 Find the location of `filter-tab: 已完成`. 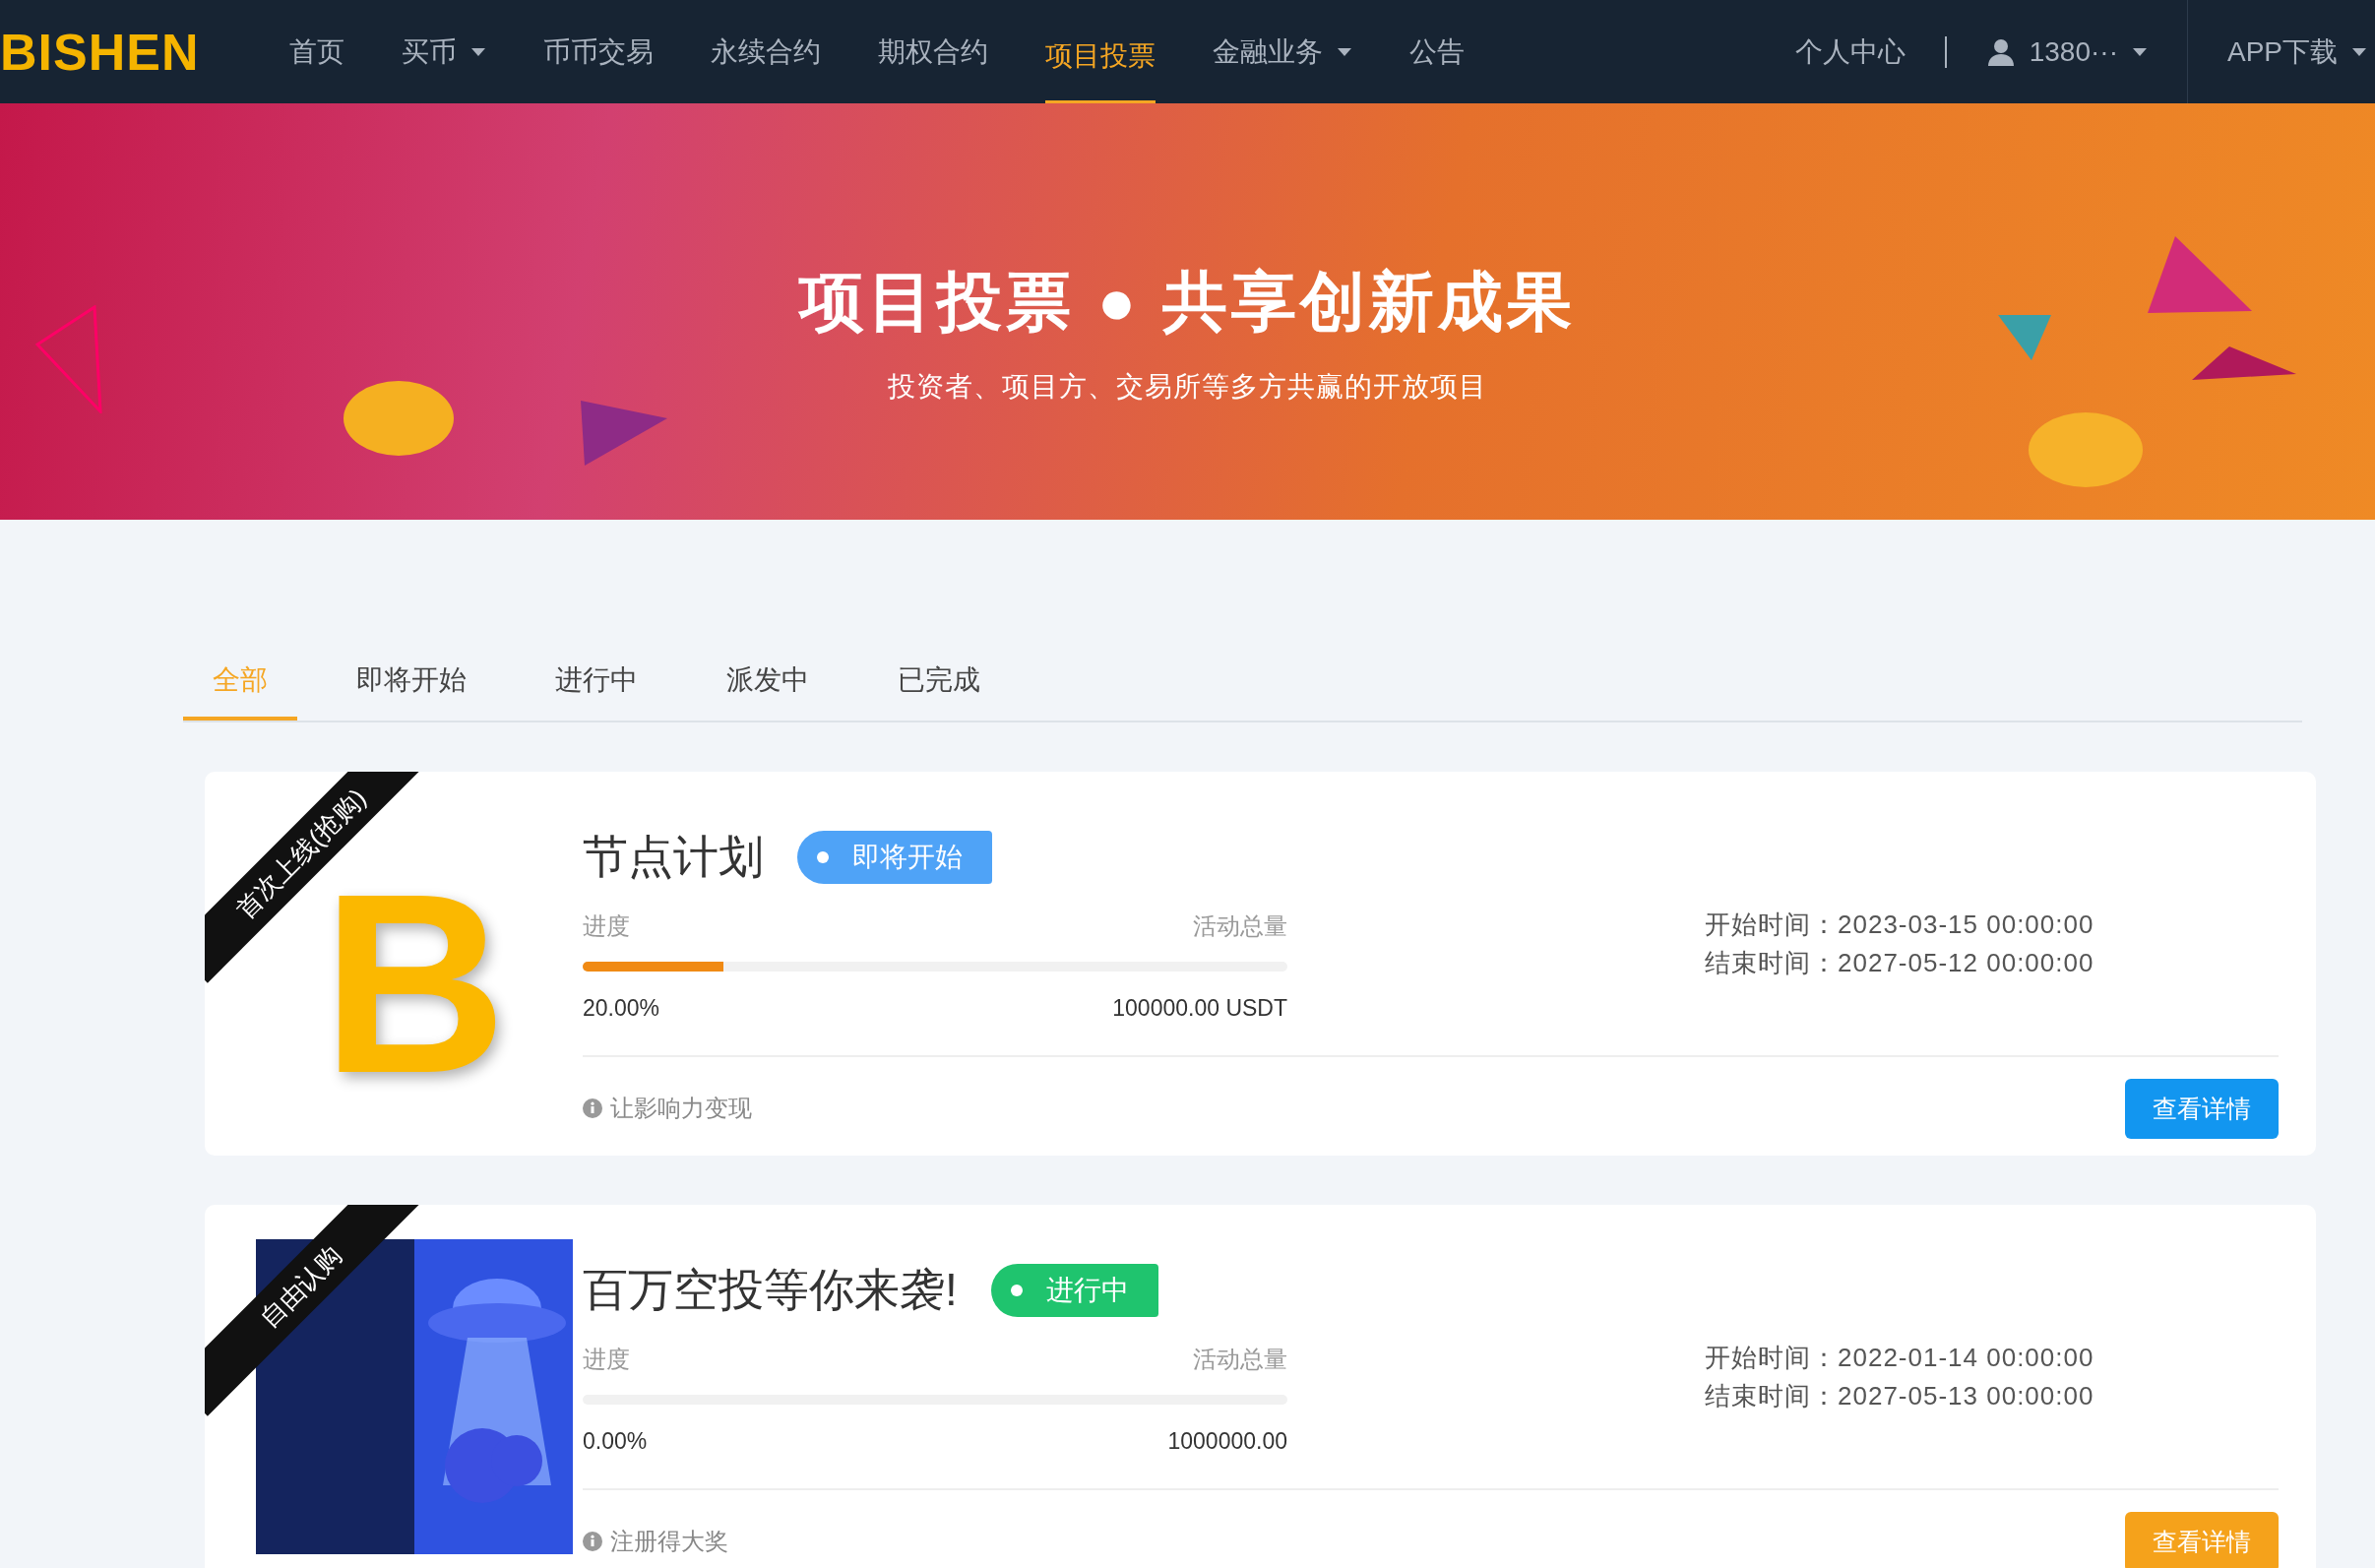

filter-tab: 已完成 is located at coordinates (939, 690).